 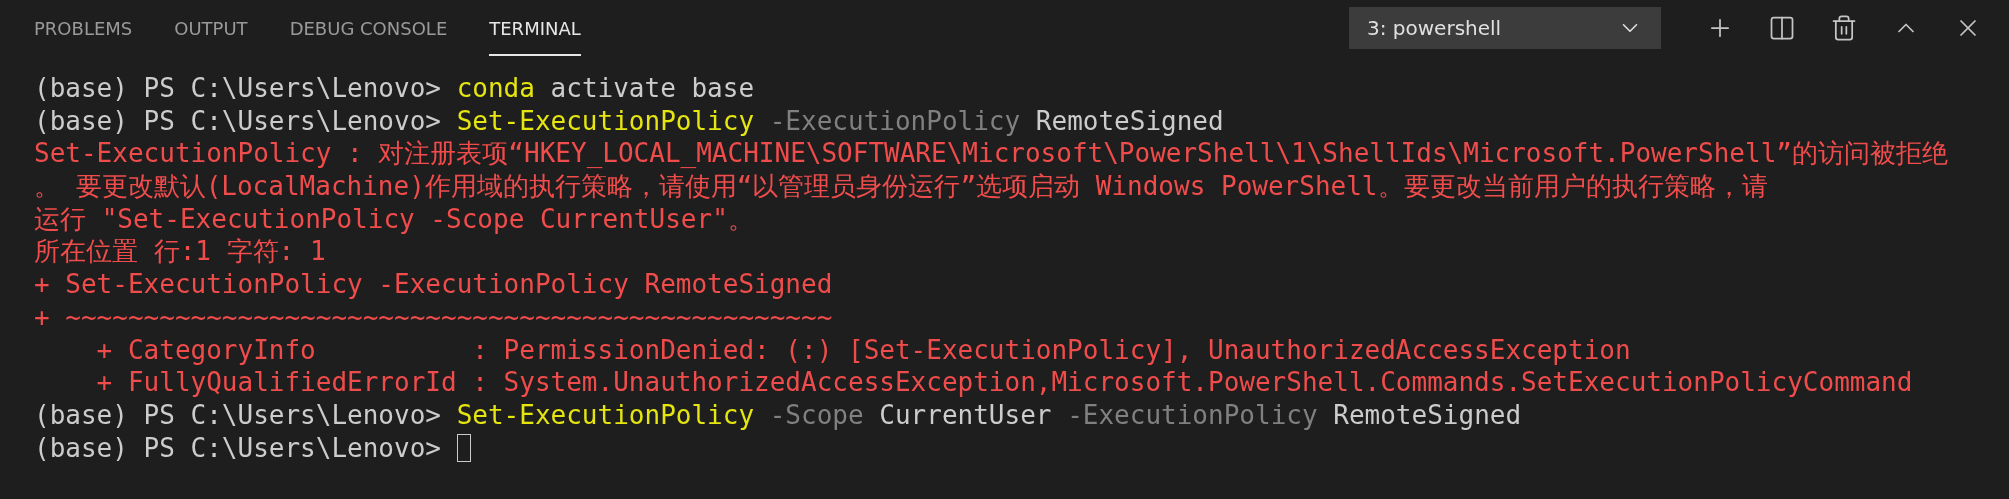 I want to click on panel-tab: DEBUG CONSOLE, so click(x=368, y=28).